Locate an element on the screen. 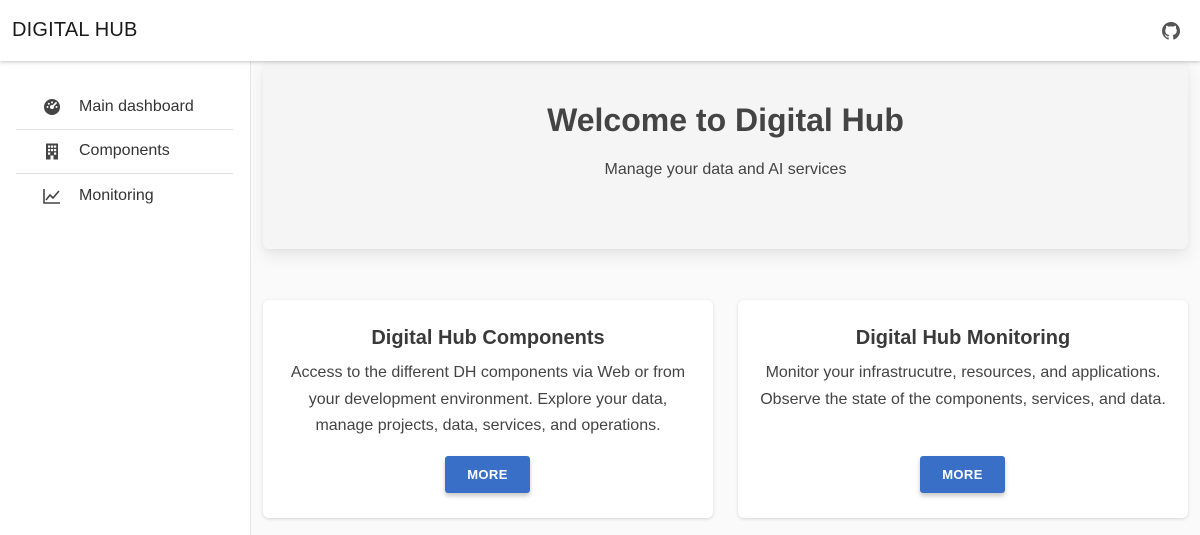  sidebar-item-label: Monitoring is located at coordinates (116, 196).